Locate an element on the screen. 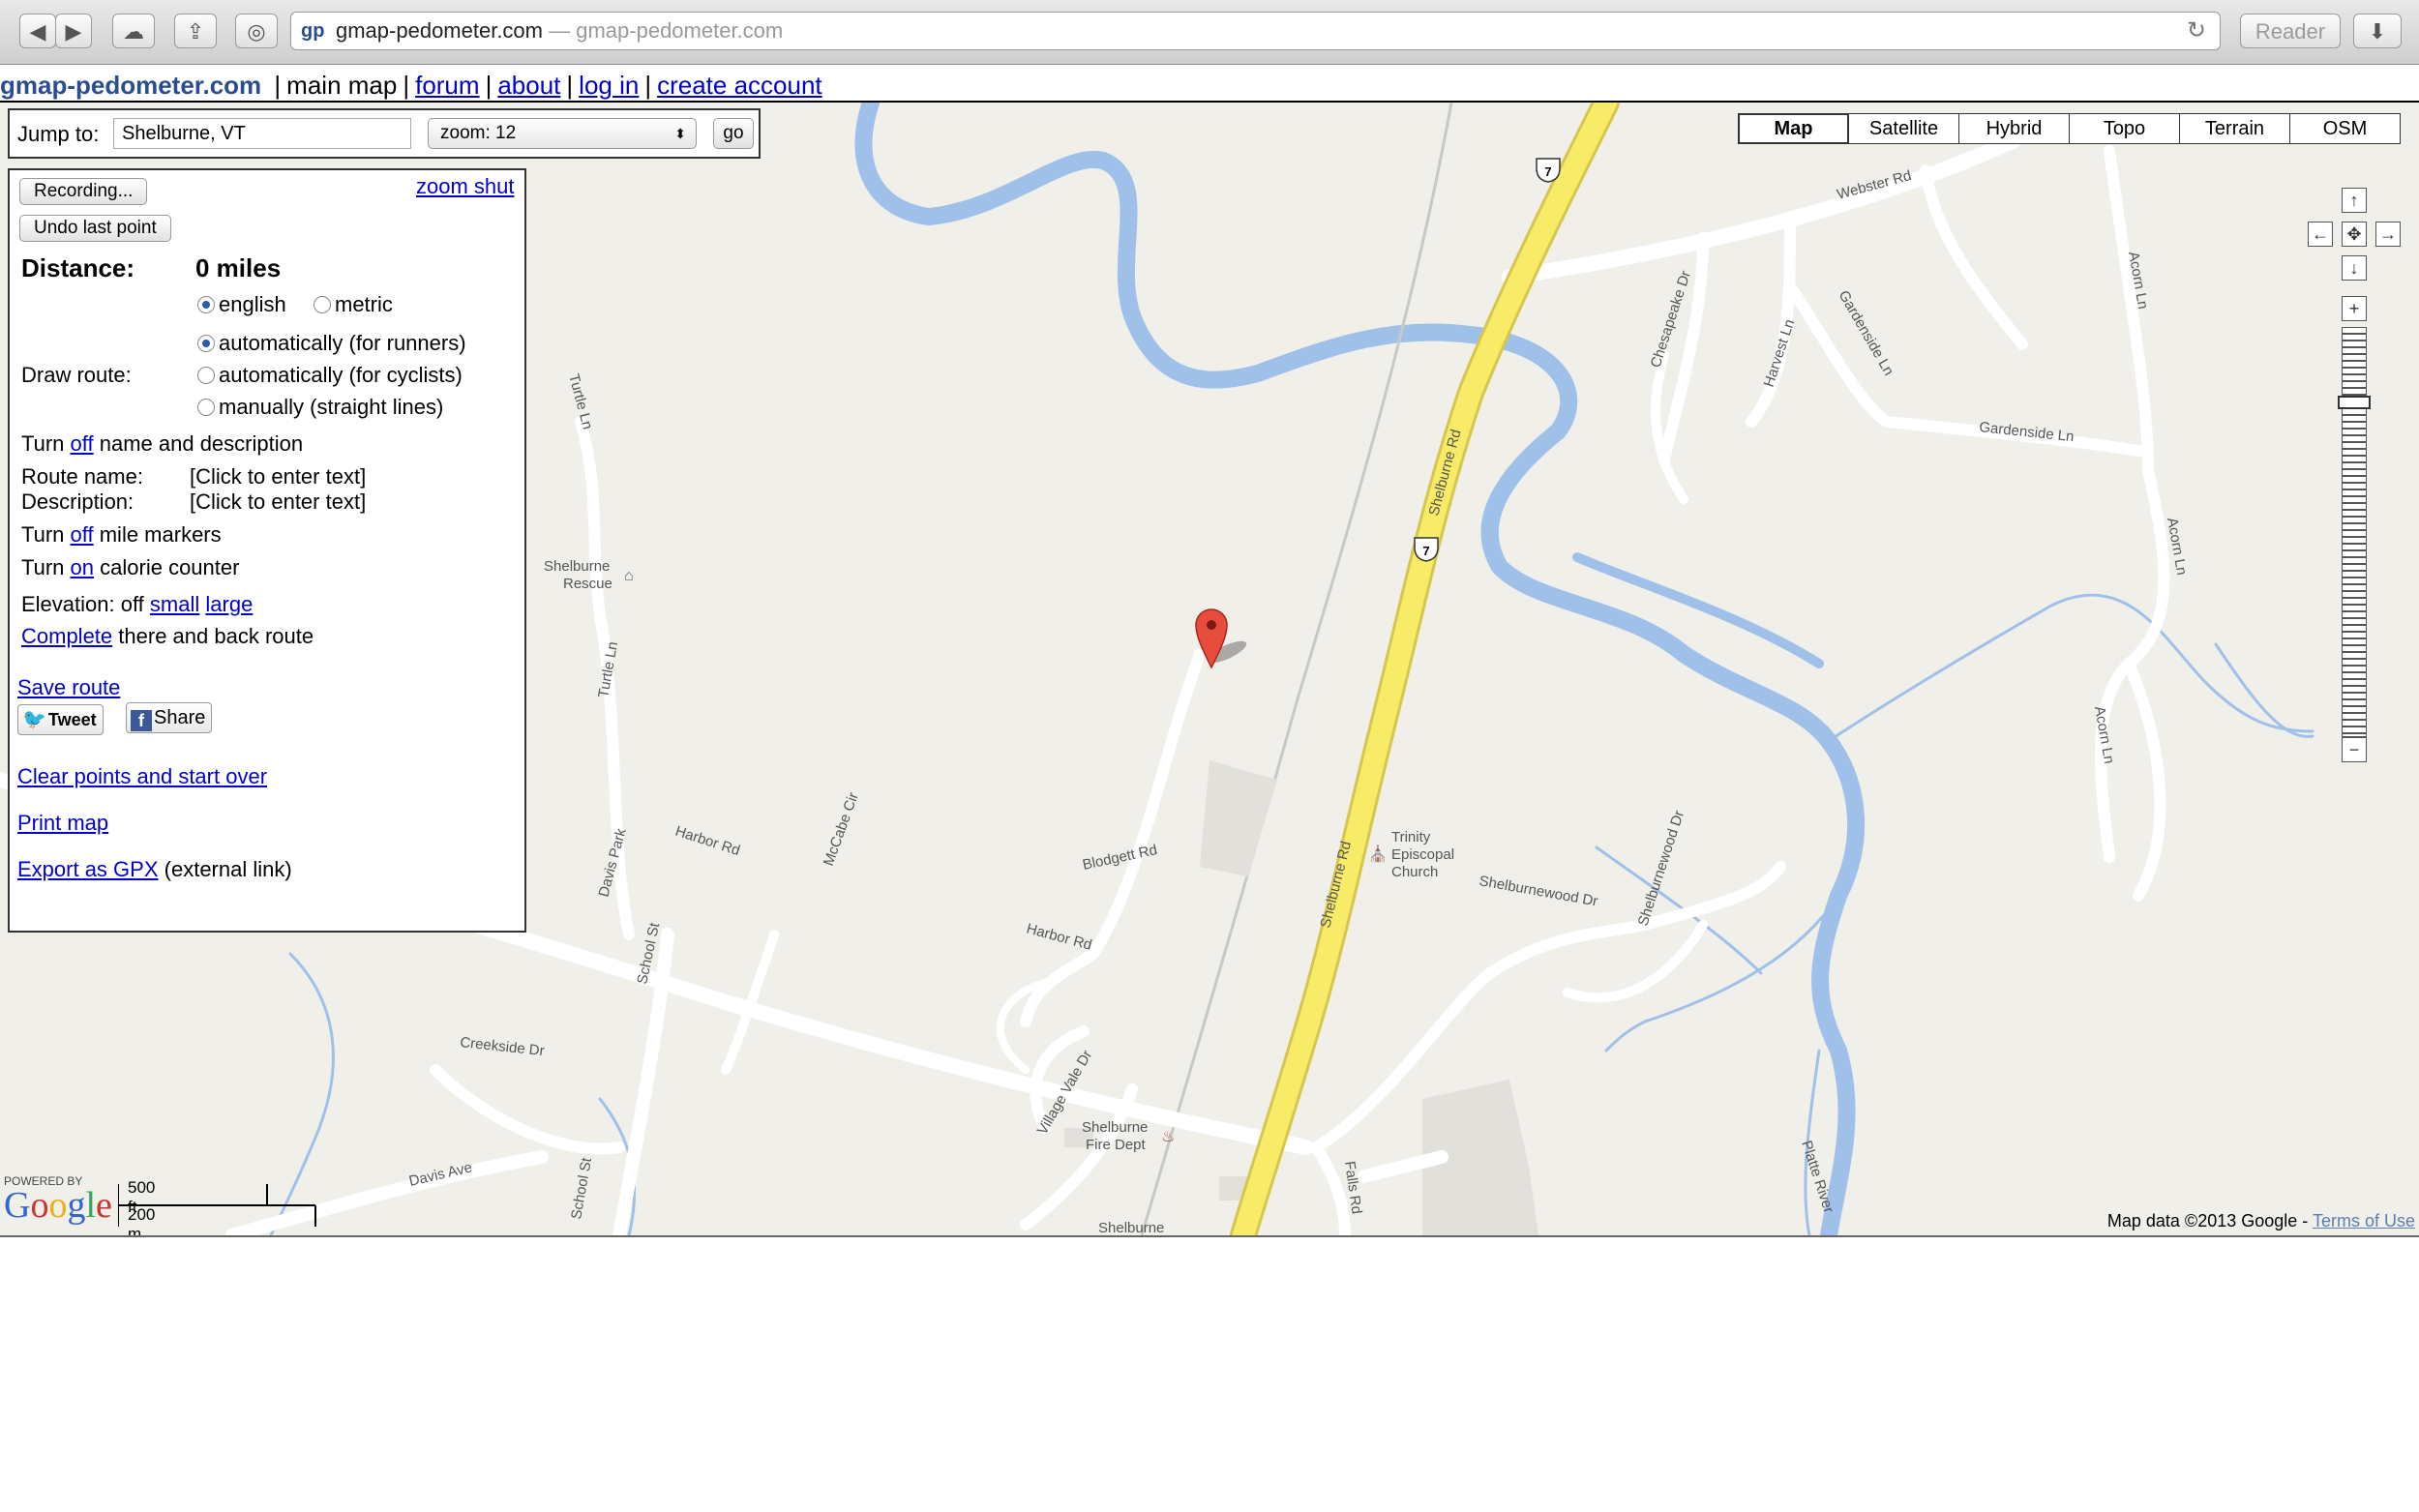 The image size is (2419, 1512). map-data-credit: Map data ©2013 Google - is located at coordinates (2207, 1220).